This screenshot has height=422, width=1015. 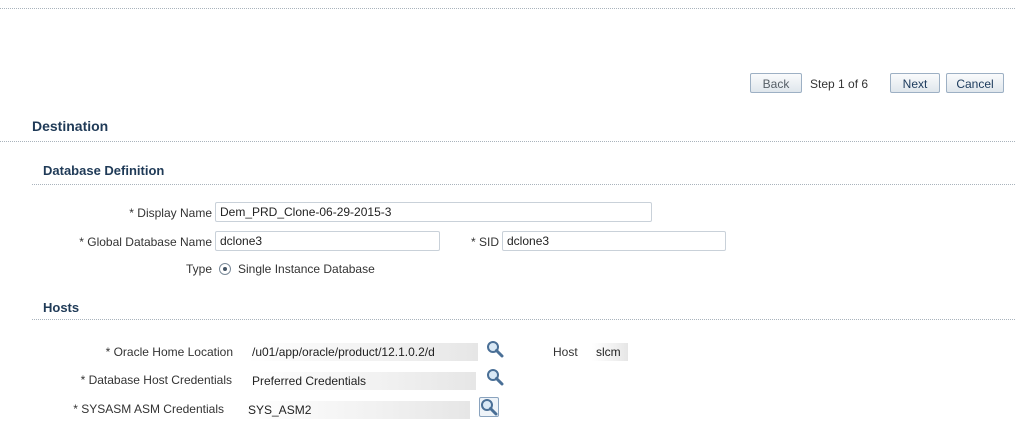 What do you see at coordinates (489, 407) in the screenshot?
I see `sysasm-credentials-search-icon` at bounding box center [489, 407].